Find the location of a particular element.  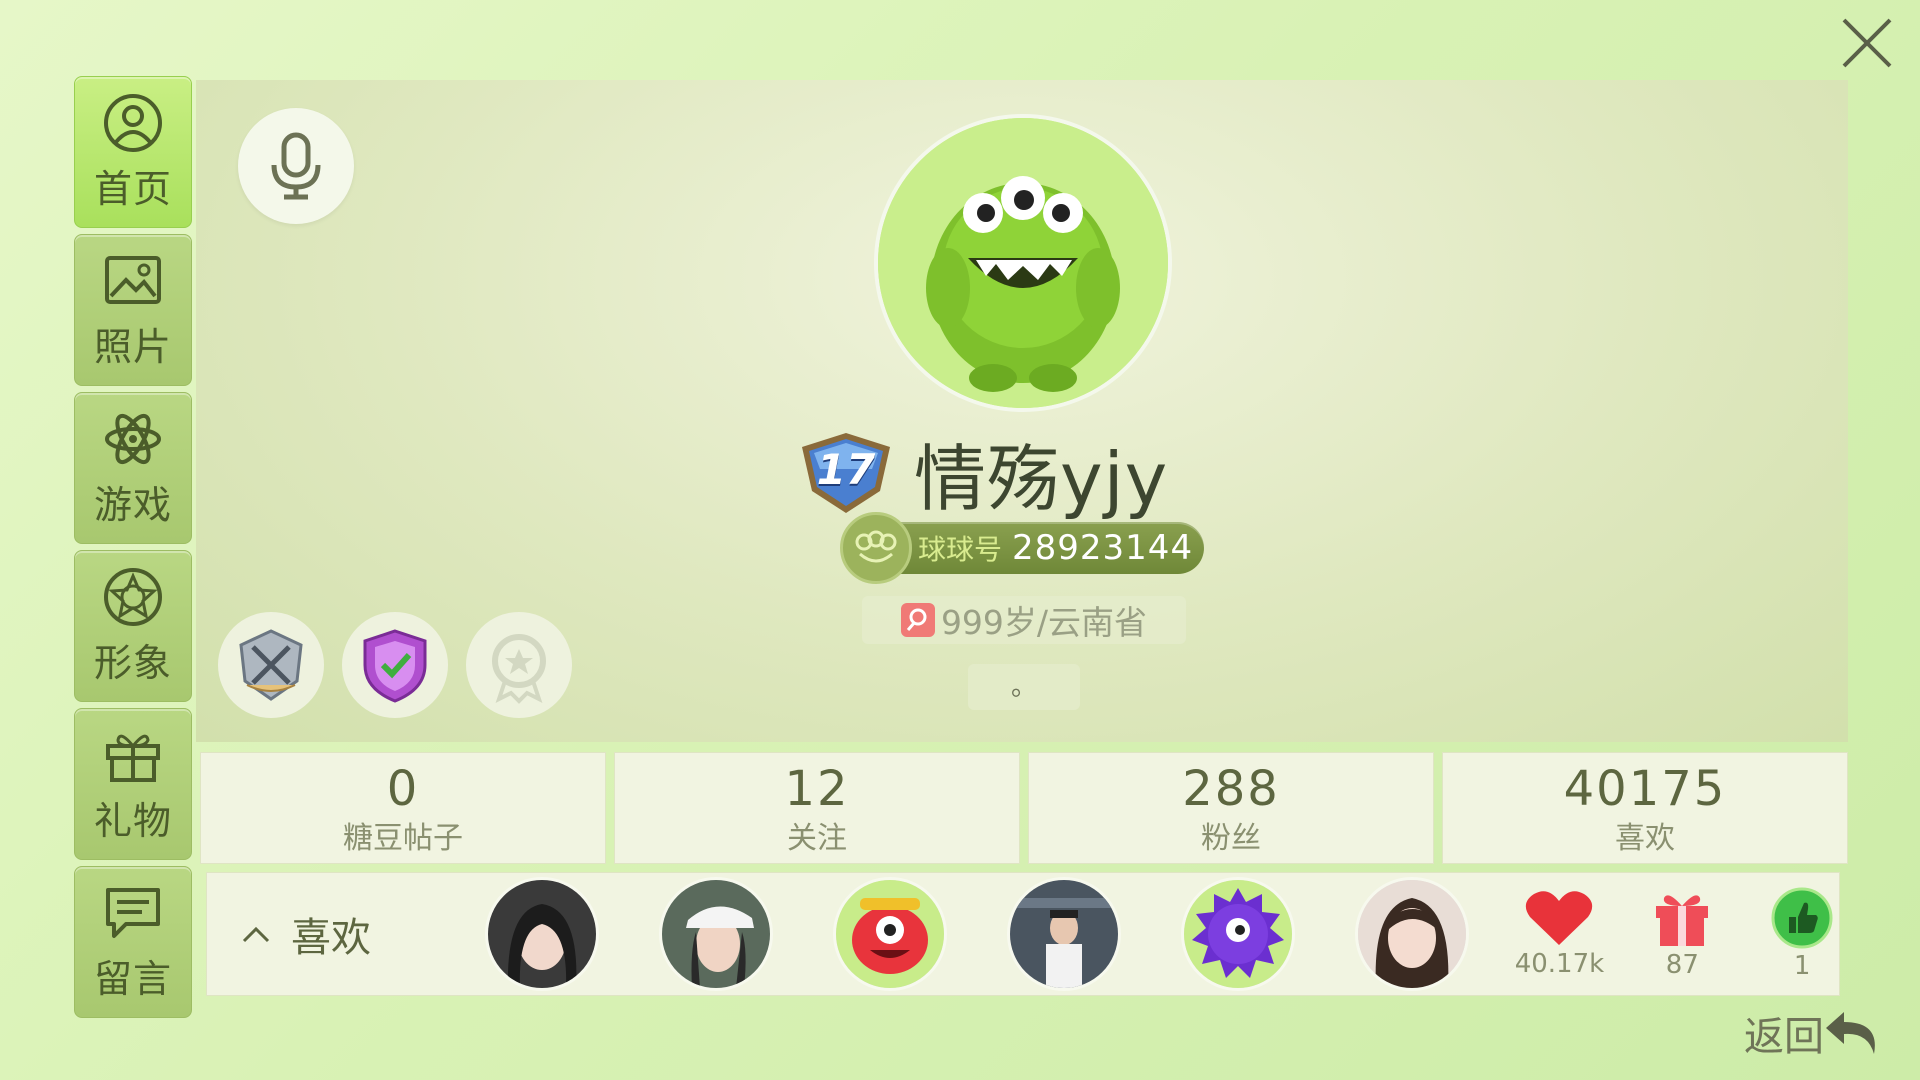

profile-avatar is located at coordinates (1023, 263).